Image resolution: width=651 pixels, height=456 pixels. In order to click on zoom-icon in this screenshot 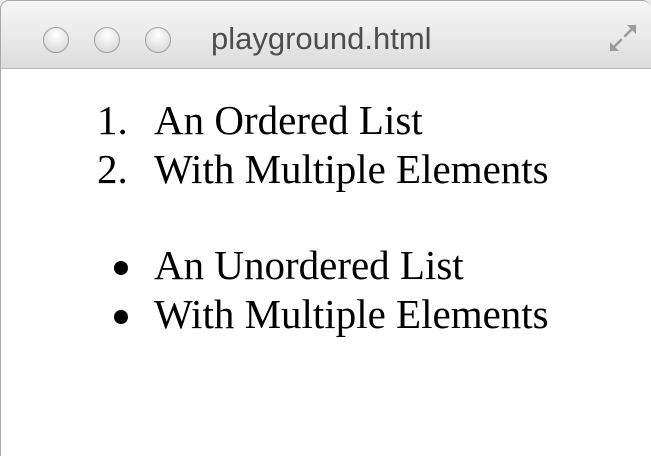, I will do `click(158, 40)`.